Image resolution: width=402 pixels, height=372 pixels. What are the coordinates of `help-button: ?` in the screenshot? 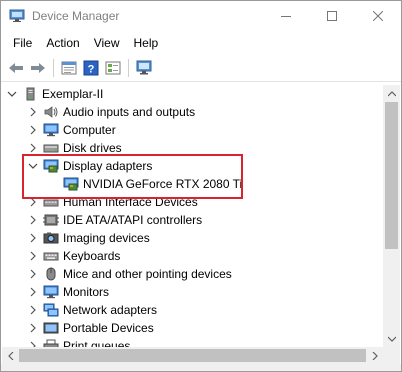 It's located at (90, 68).